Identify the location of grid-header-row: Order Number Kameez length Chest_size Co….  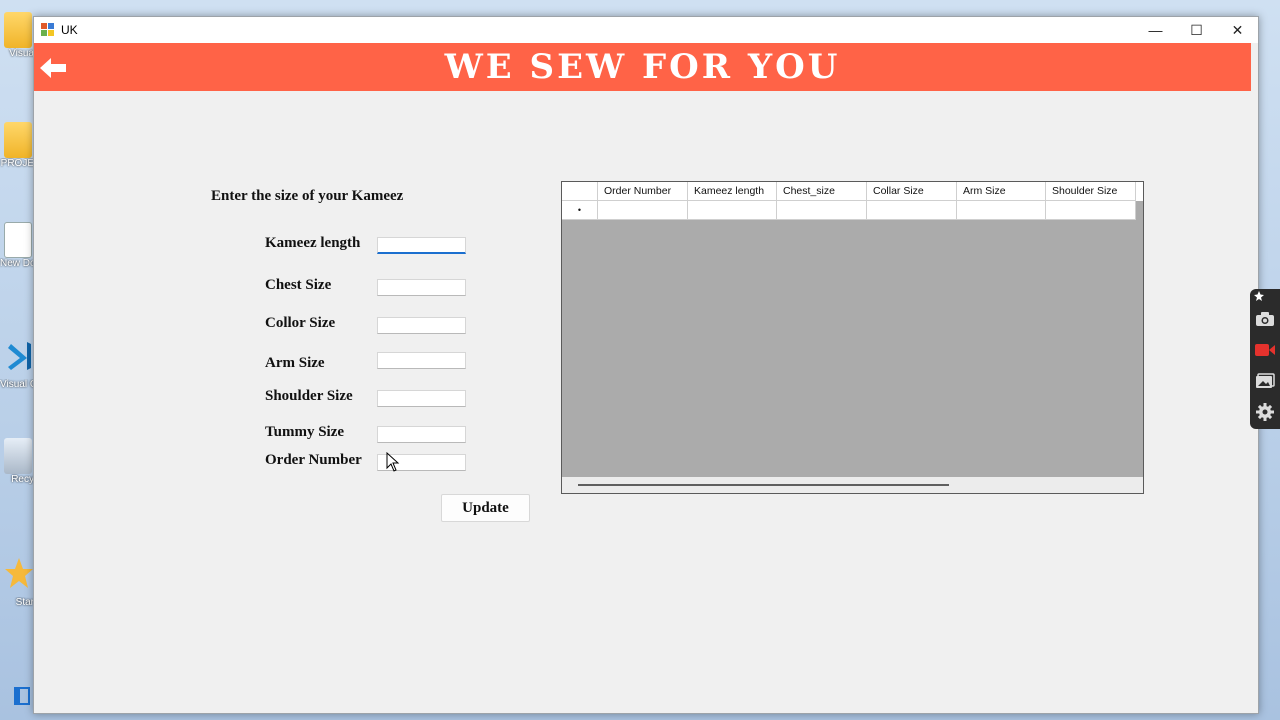
(852, 191).